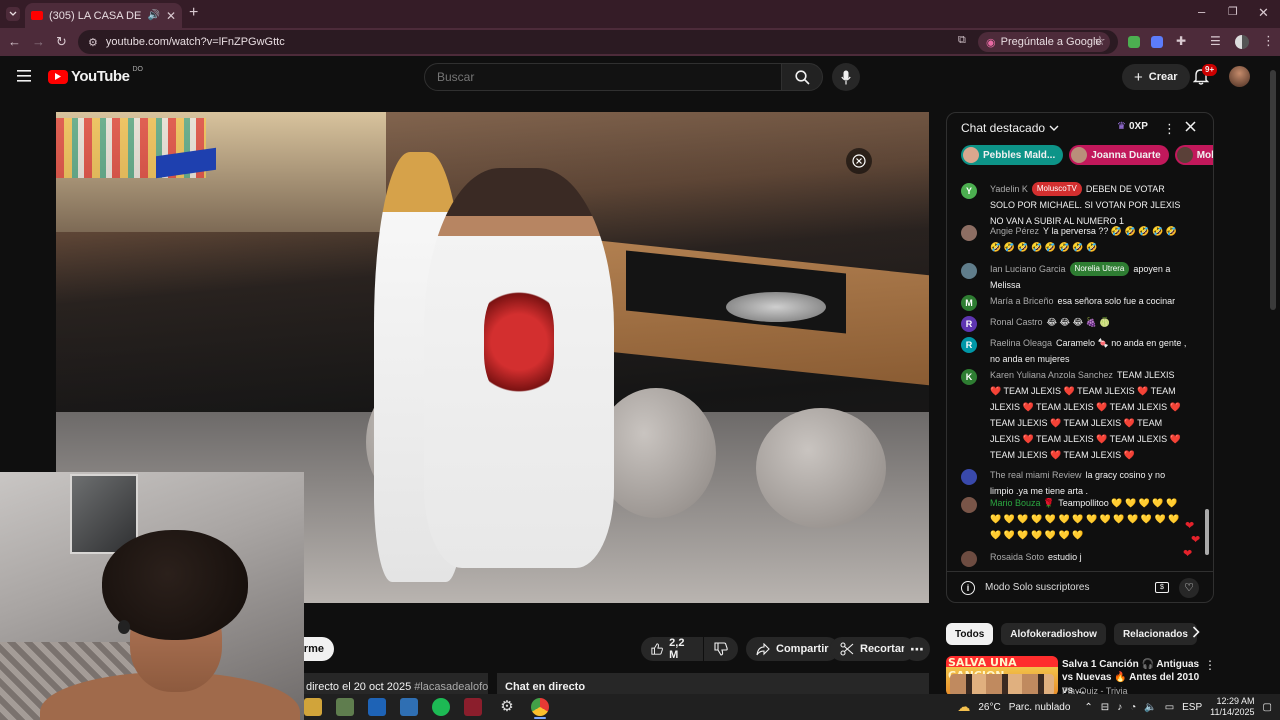 This screenshot has width=1280, height=720. I want to click on chip-relacionados: Relacionados, so click(1155, 634).